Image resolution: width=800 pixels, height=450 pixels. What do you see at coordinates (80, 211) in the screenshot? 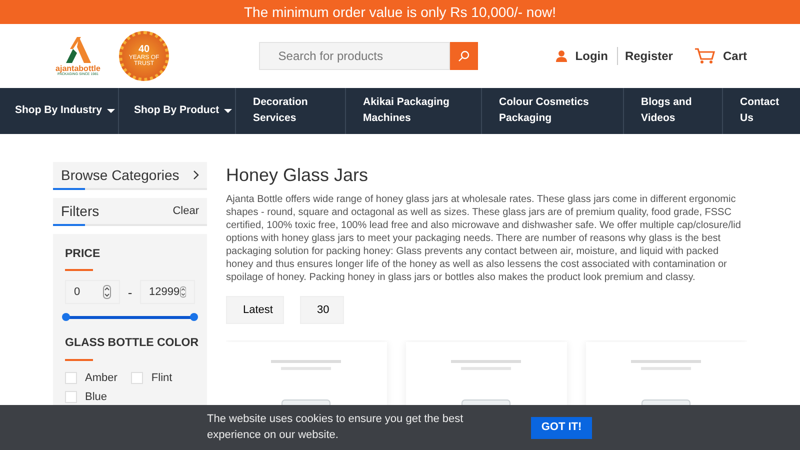
I see `filters-title: Filters` at bounding box center [80, 211].